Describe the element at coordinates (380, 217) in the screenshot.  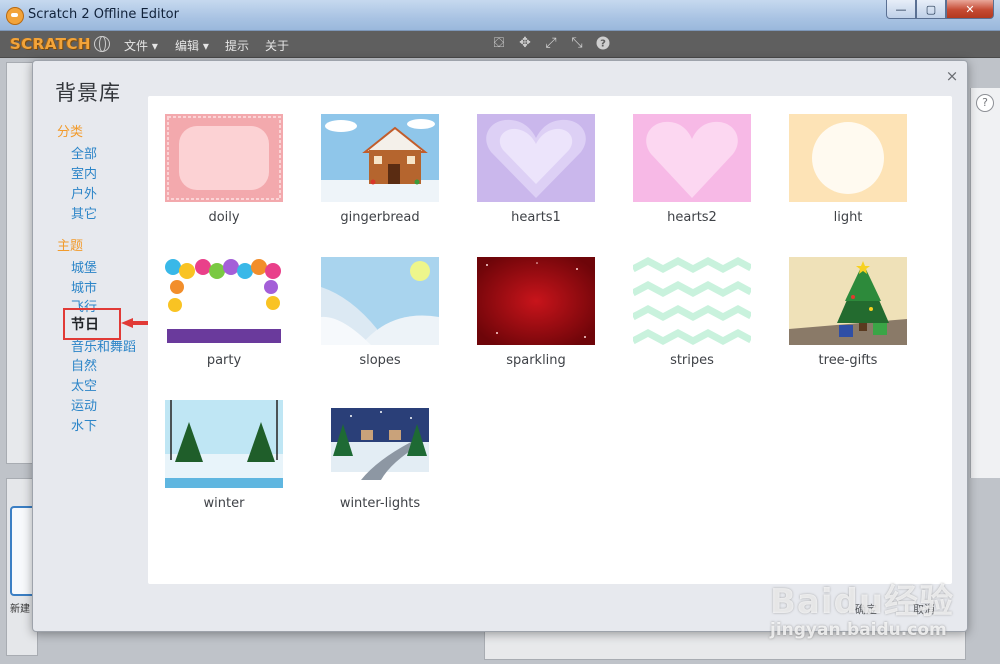
I see `backdrop-name: gingerbread` at that location.